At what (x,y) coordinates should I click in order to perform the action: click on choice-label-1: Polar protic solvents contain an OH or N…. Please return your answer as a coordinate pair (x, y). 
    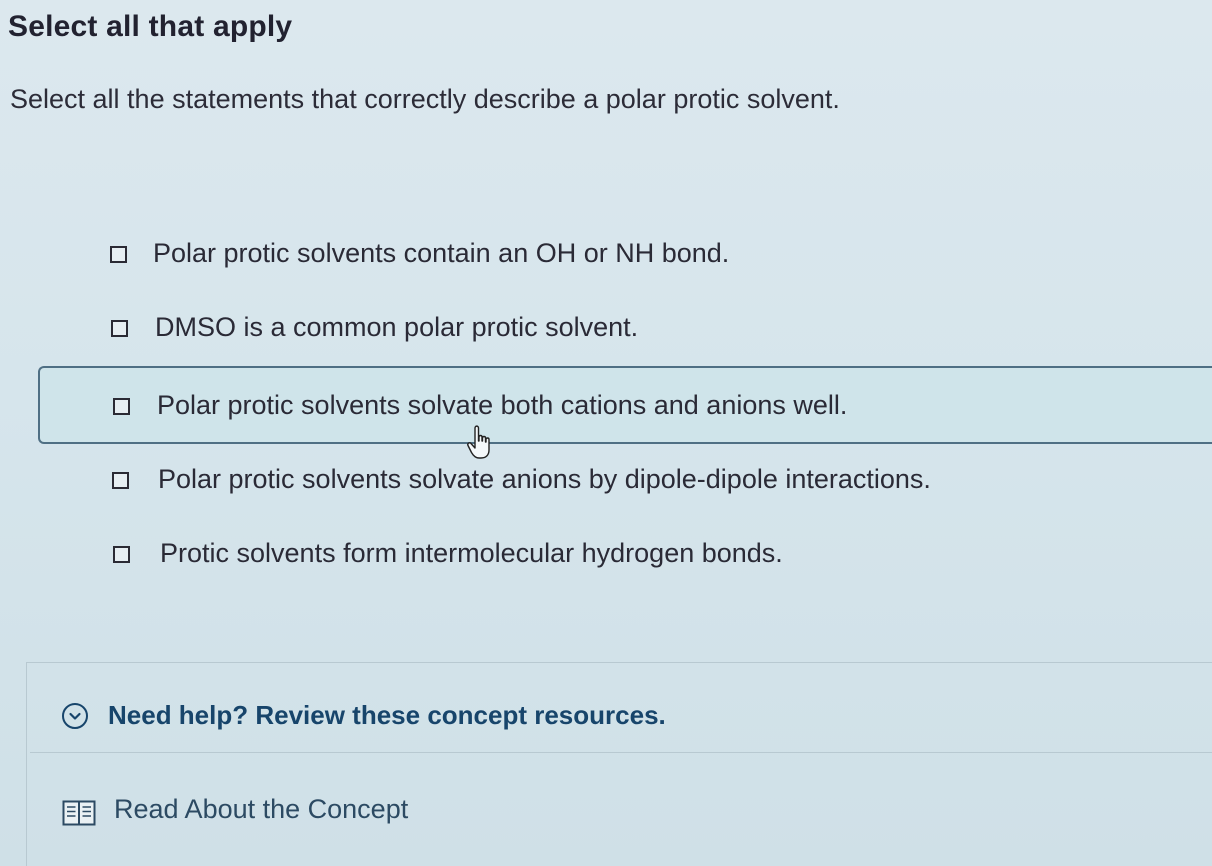
    Looking at the image, I should click on (441, 253).